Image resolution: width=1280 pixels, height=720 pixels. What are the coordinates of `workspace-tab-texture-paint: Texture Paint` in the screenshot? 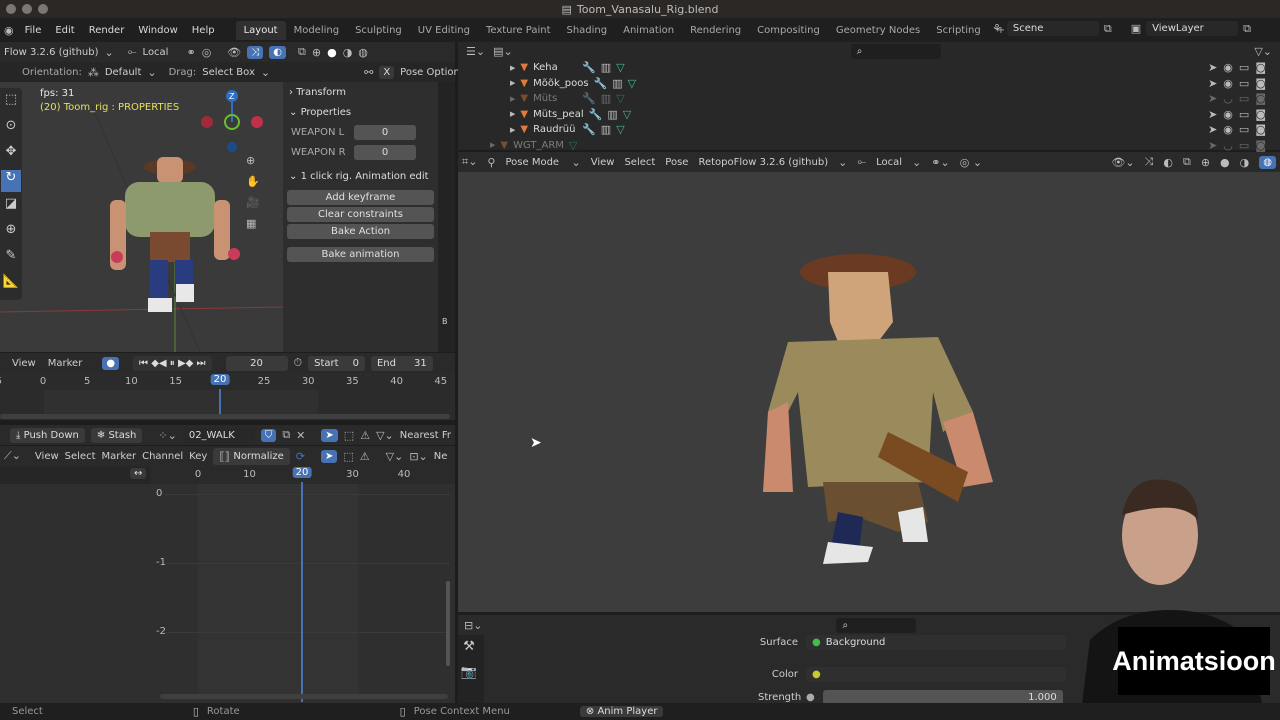 It's located at (518, 30).